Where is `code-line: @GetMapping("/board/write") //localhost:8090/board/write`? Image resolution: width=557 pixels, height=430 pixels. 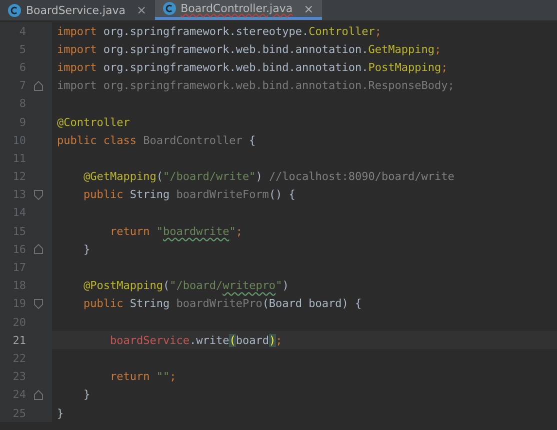 code-line: @GetMapping("/board/write") //localhost:8090/board/write is located at coordinates (268, 177).